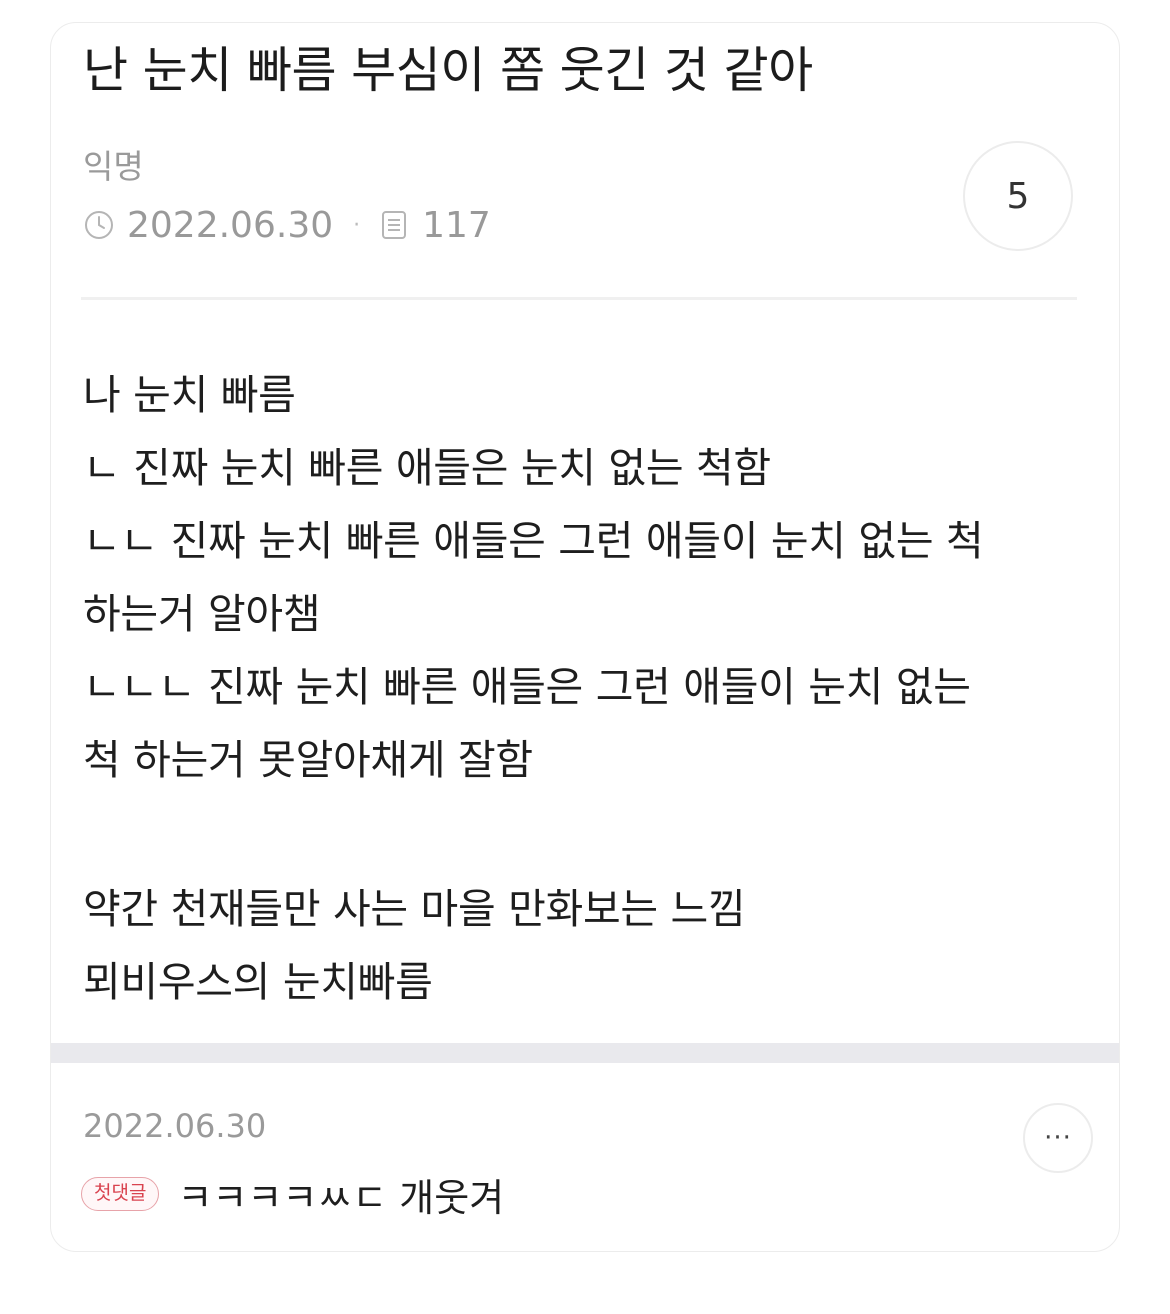 This screenshot has height=1314, width=1170. I want to click on header-divider, so click(579, 298).